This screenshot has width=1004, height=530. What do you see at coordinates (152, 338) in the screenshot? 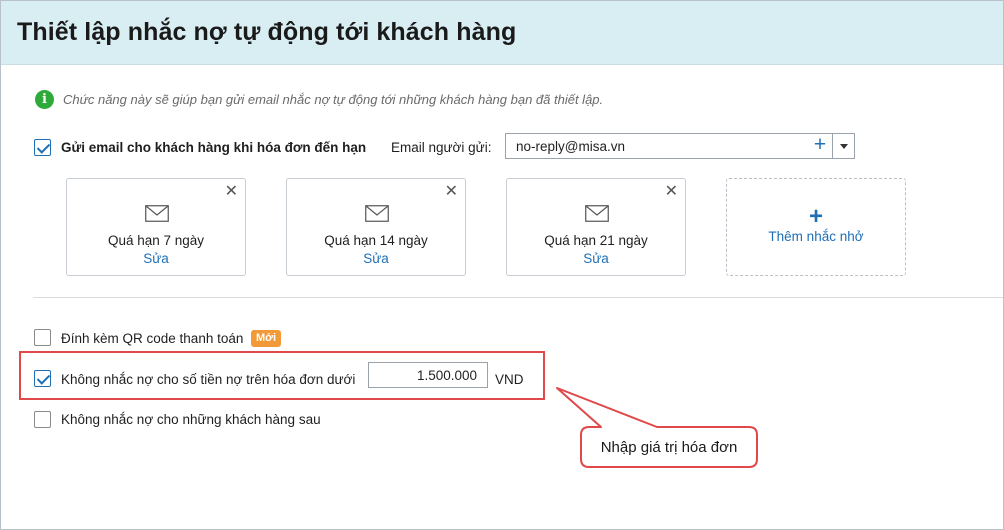
I see `qr-label: Đính kèm QR code thanh toán` at bounding box center [152, 338].